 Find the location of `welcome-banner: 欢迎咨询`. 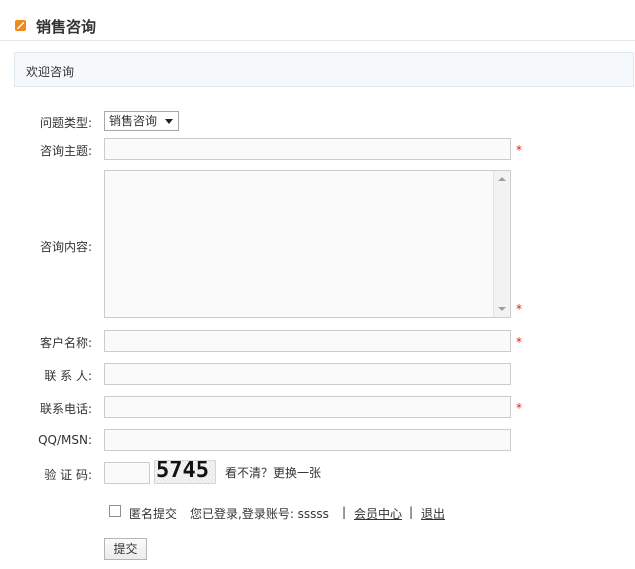

welcome-banner: 欢迎咨询 is located at coordinates (324, 69).